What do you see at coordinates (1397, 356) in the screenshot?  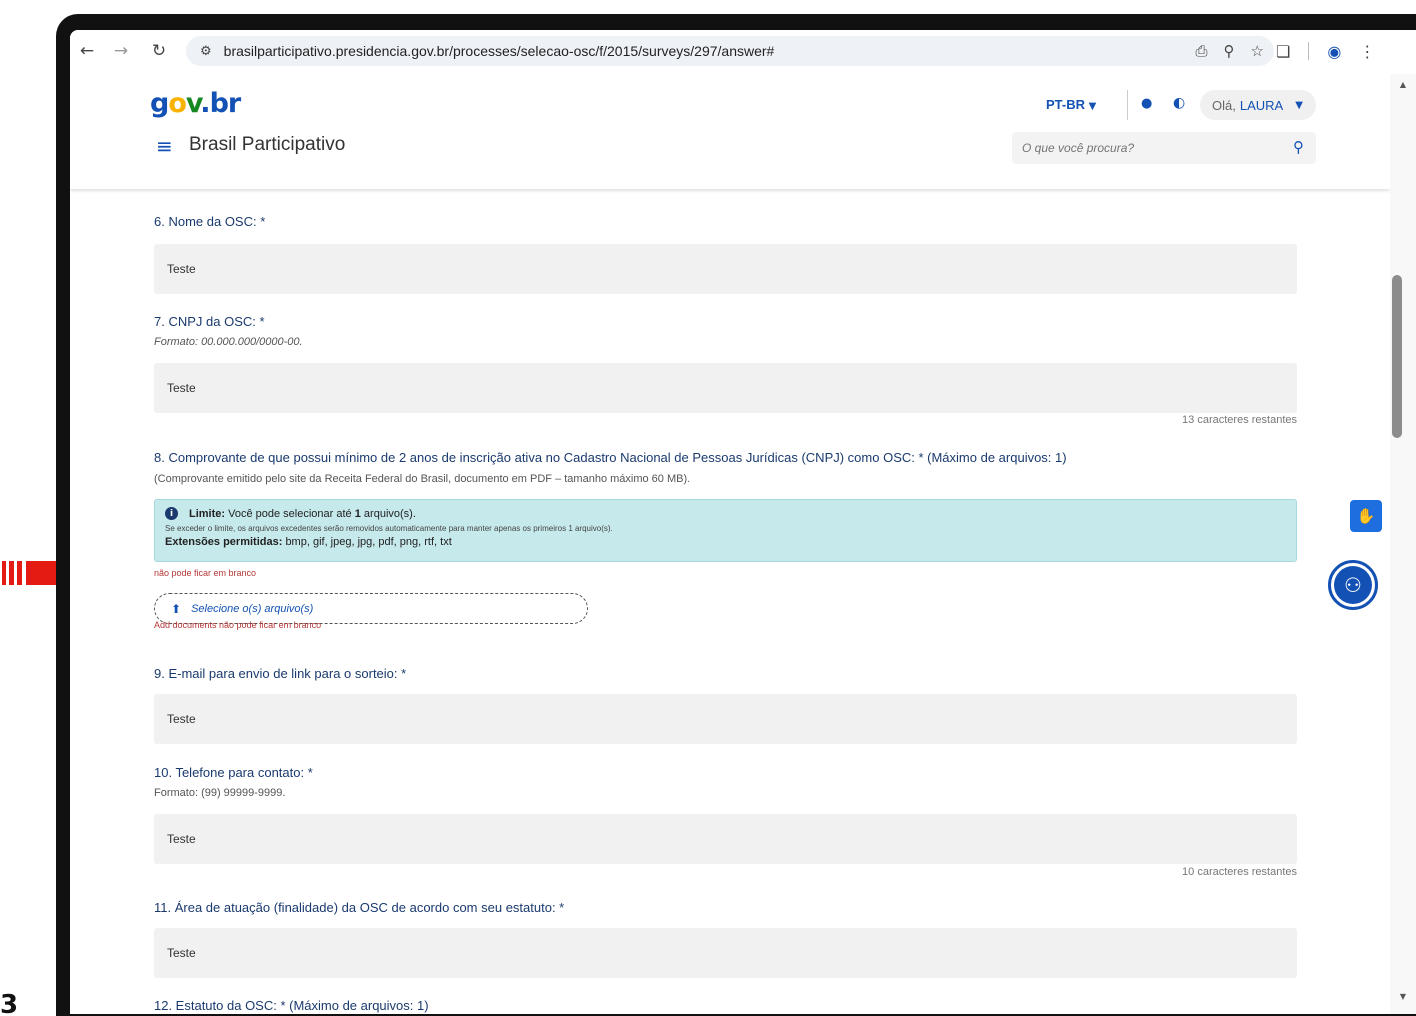 I see `scrollbar-thumb` at bounding box center [1397, 356].